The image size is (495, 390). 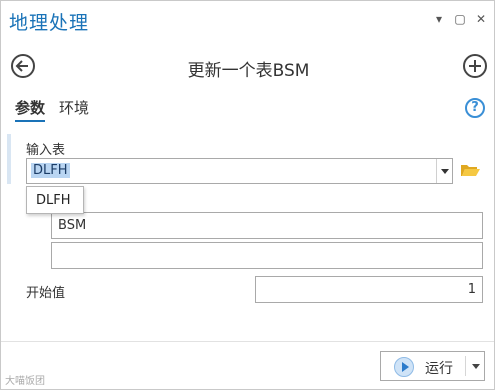 What do you see at coordinates (239, 171) in the screenshot?
I see `input-table-combobox: DLFH` at bounding box center [239, 171].